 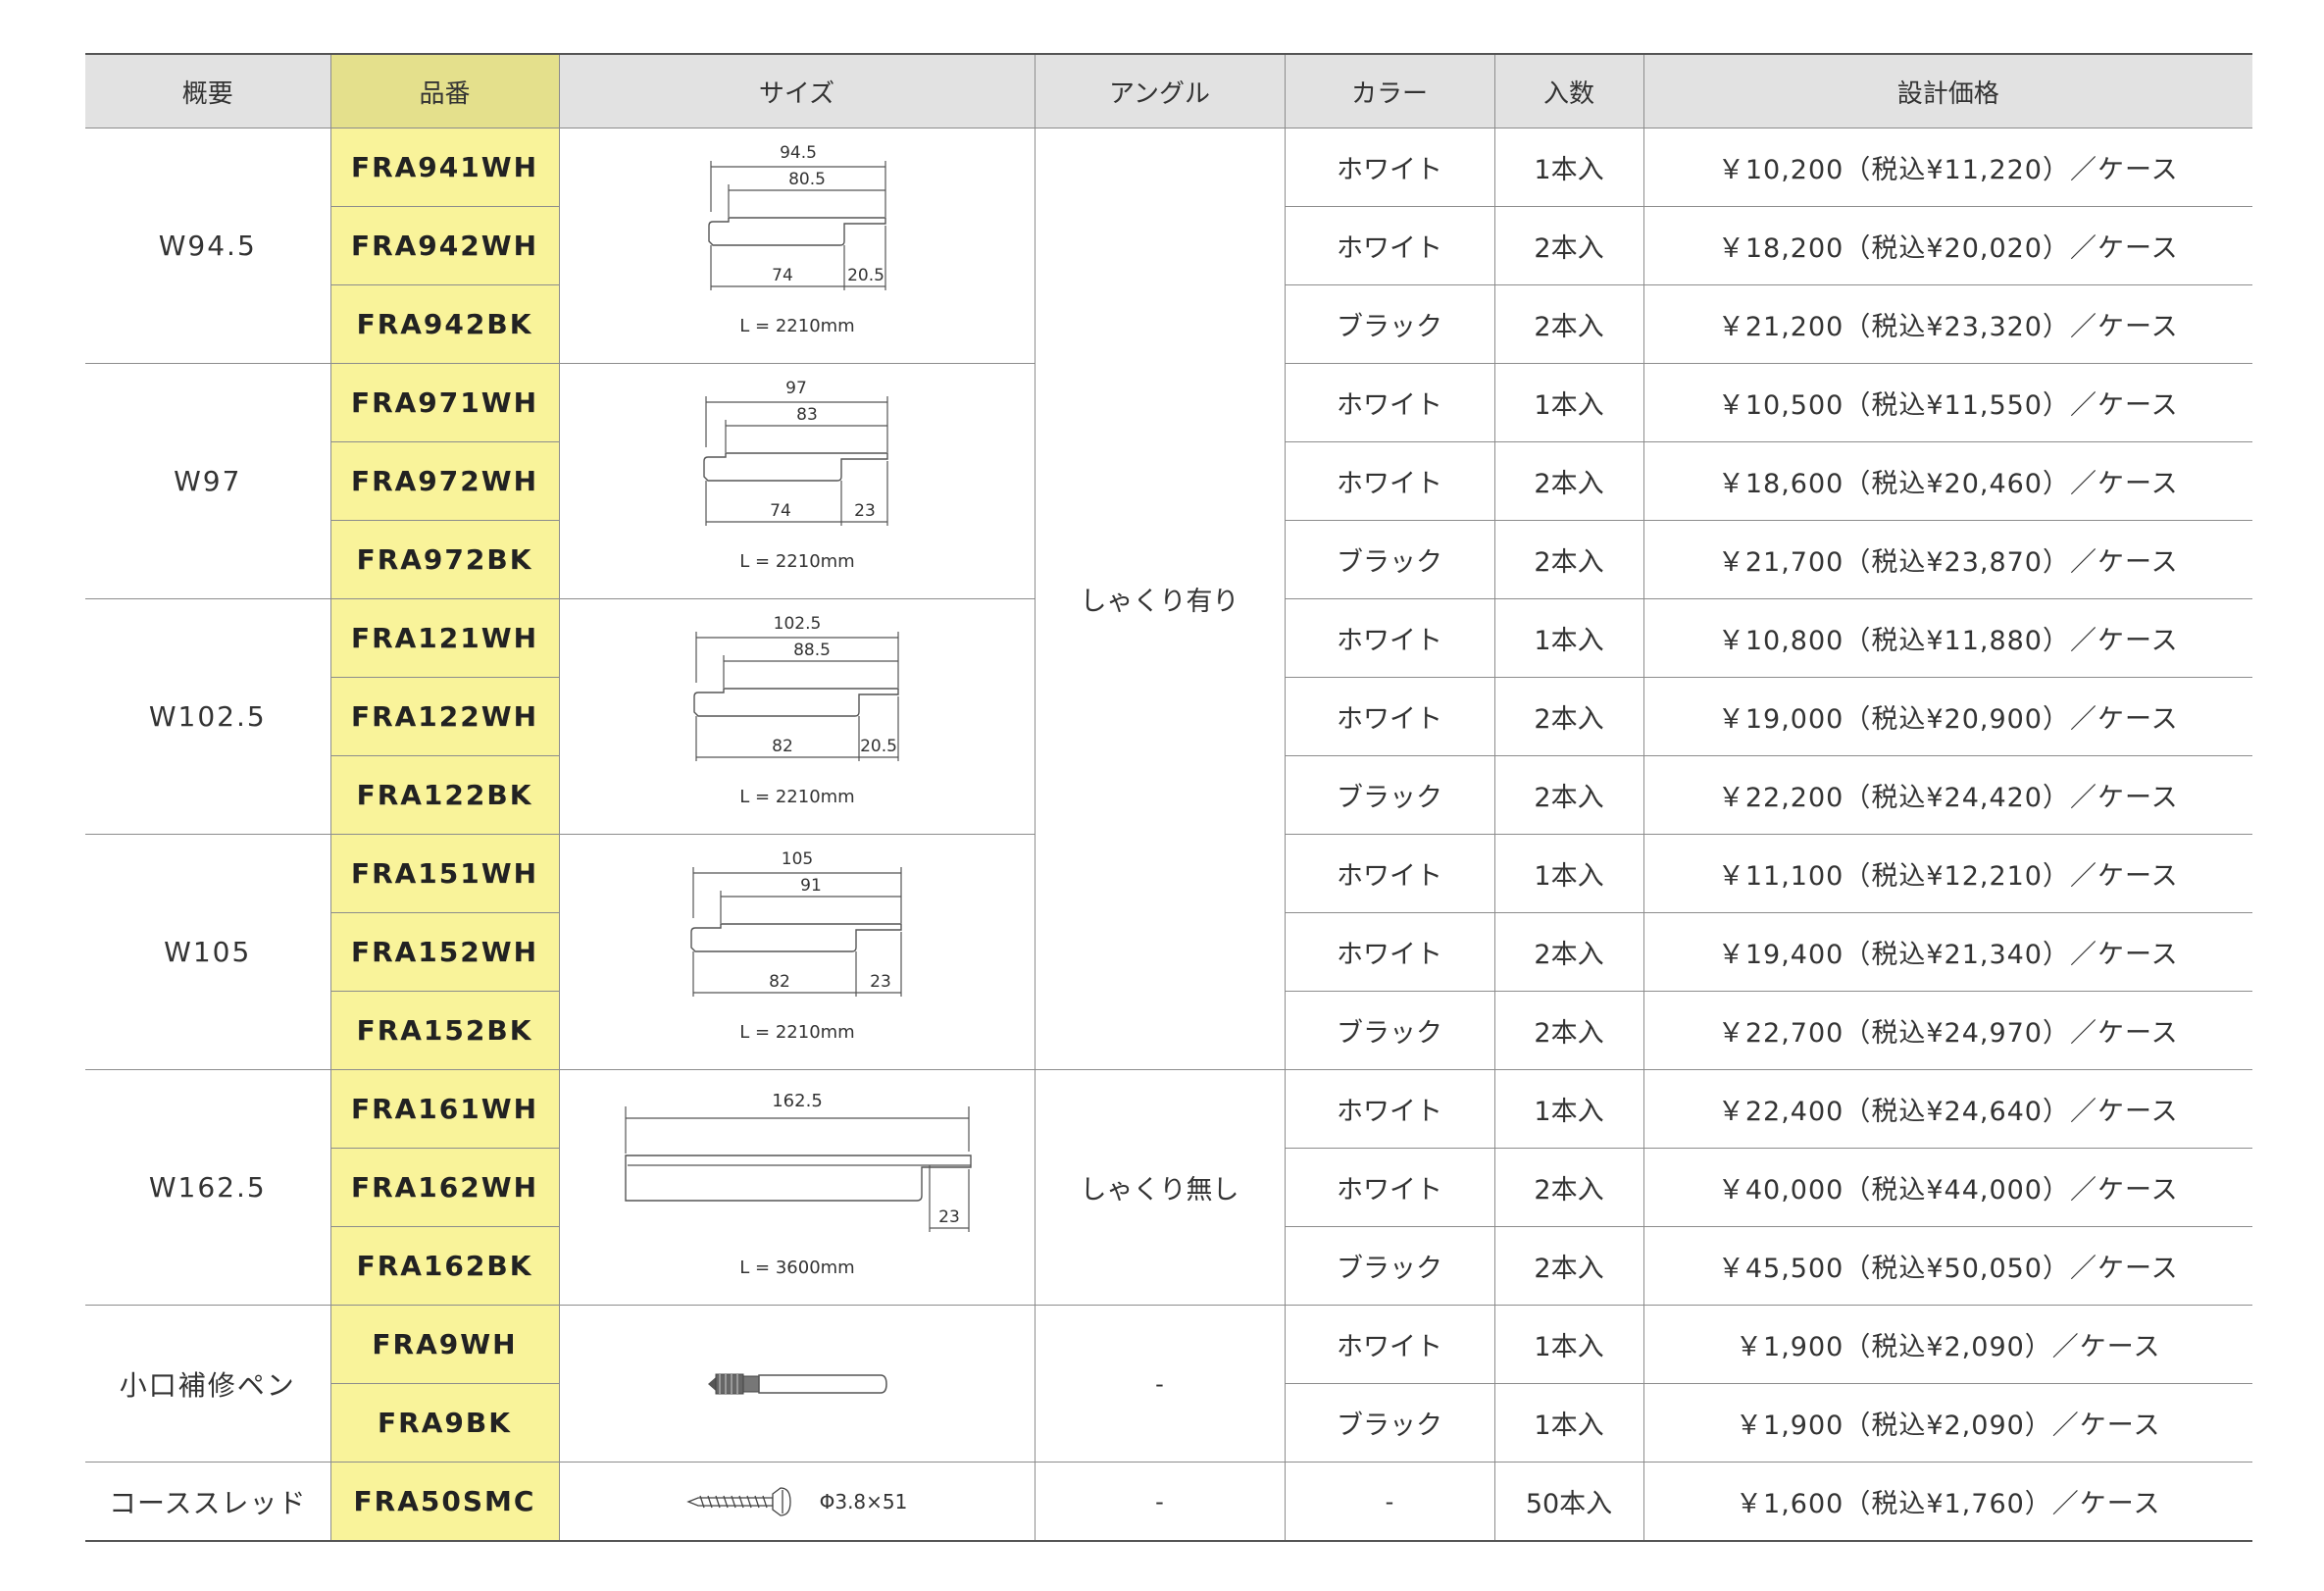 What do you see at coordinates (1947, 167) in the screenshot?
I see `price-cell: ￥10,200（税込¥11,220）／ケース` at bounding box center [1947, 167].